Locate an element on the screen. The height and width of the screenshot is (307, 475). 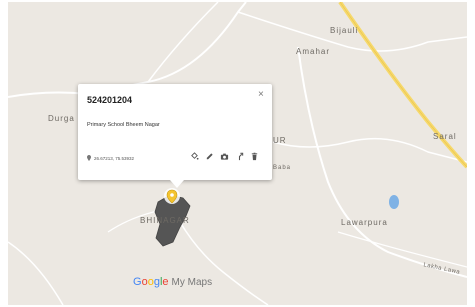
popup-pointer is located at coordinates (177, 184).